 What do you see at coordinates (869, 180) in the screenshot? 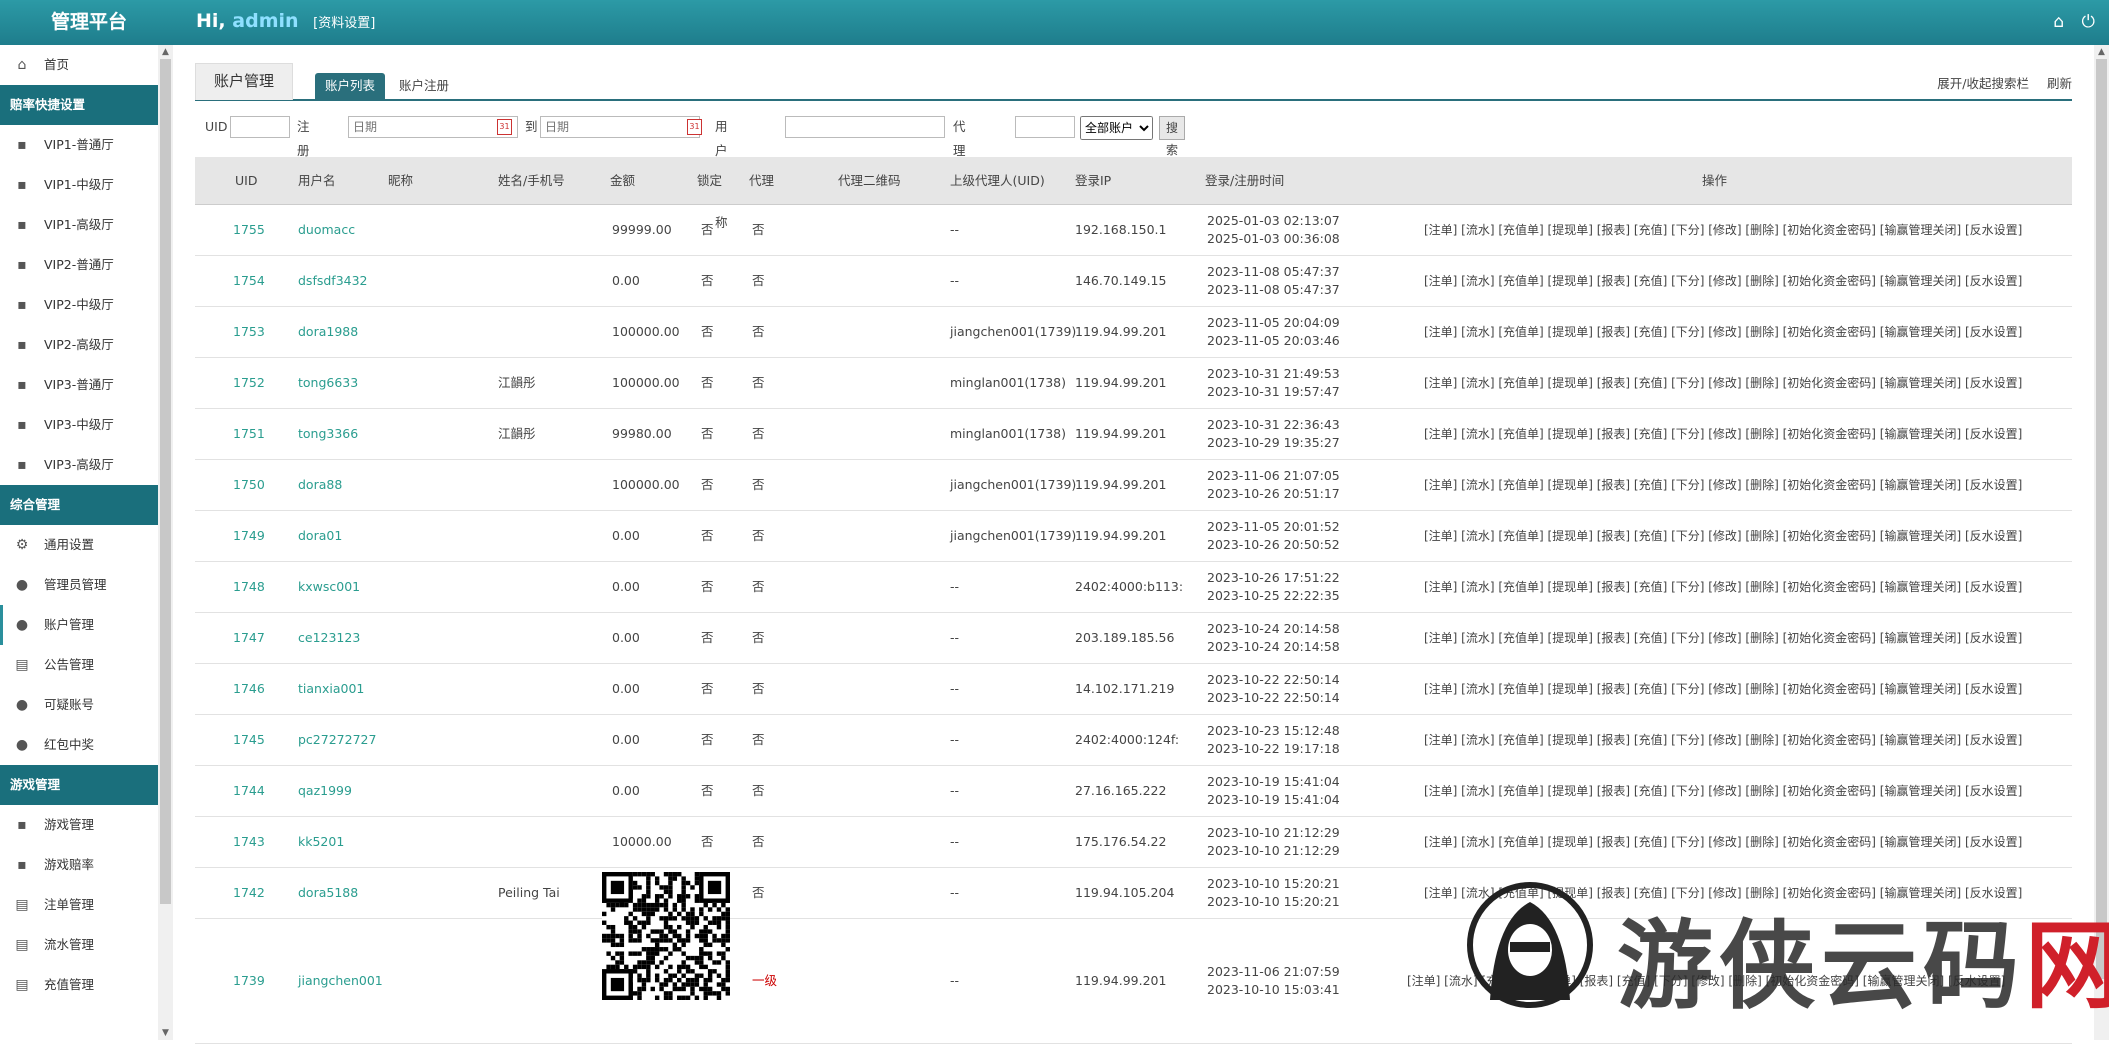
I see `column-header: 代理二维码` at bounding box center [869, 180].